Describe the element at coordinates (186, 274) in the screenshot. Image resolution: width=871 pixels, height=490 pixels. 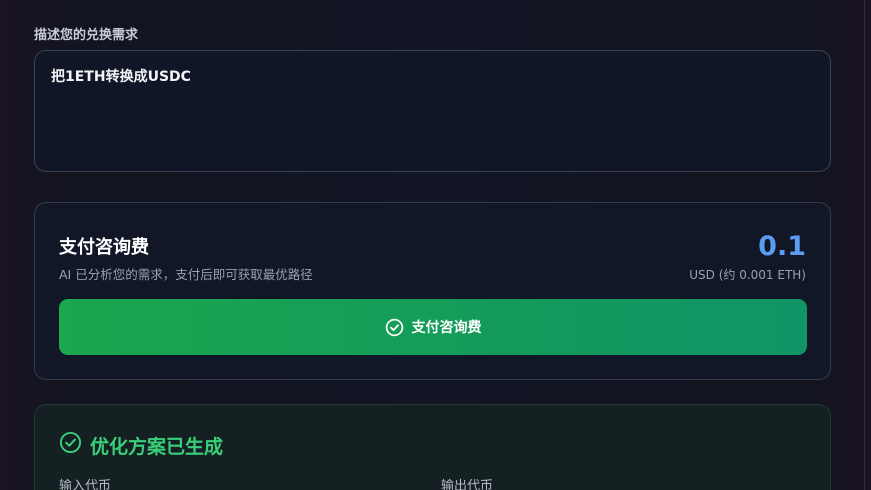
I see `fee-card-subtitle: AI 已分析您的需求，支付后即可获取最优路径` at that location.